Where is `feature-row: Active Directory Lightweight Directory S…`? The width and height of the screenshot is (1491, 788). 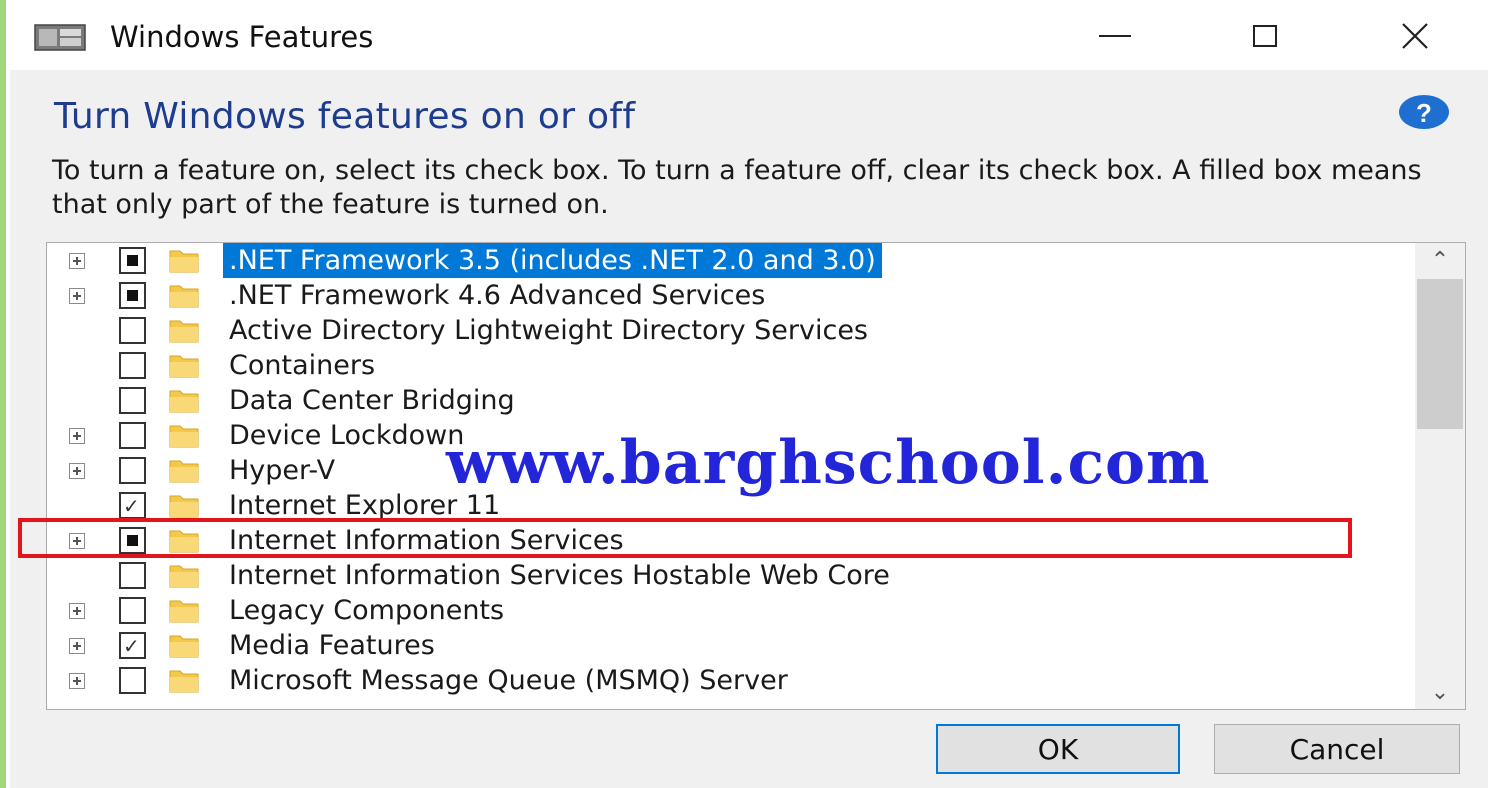 feature-row: Active Directory Lightweight Directory S… is located at coordinates (727, 330).